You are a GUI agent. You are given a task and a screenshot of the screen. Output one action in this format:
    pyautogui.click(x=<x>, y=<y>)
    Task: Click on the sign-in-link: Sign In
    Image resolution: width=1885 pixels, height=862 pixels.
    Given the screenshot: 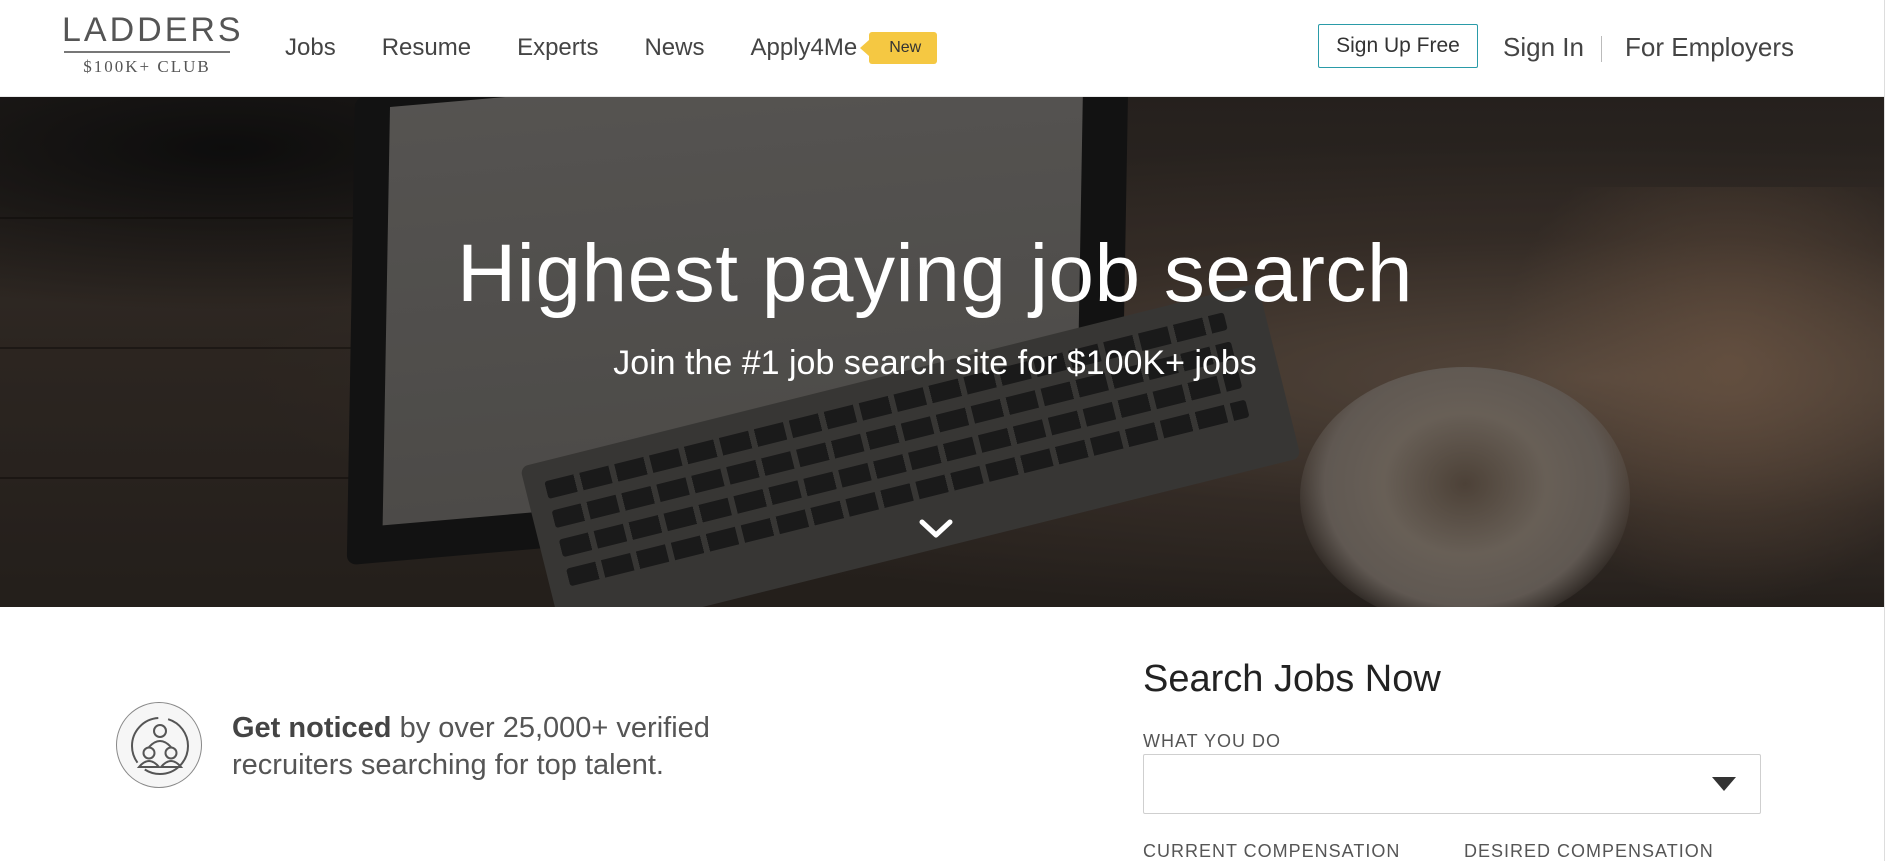 What is the action you would take?
    pyautogui.click(x=1543, y=47)
    